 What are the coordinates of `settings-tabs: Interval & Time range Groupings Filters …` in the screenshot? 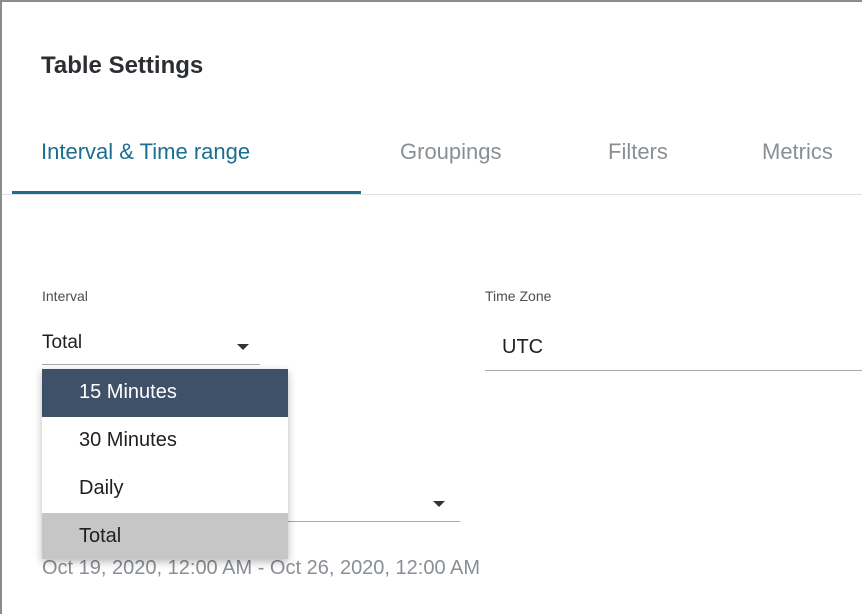 It's located at (432, 167).